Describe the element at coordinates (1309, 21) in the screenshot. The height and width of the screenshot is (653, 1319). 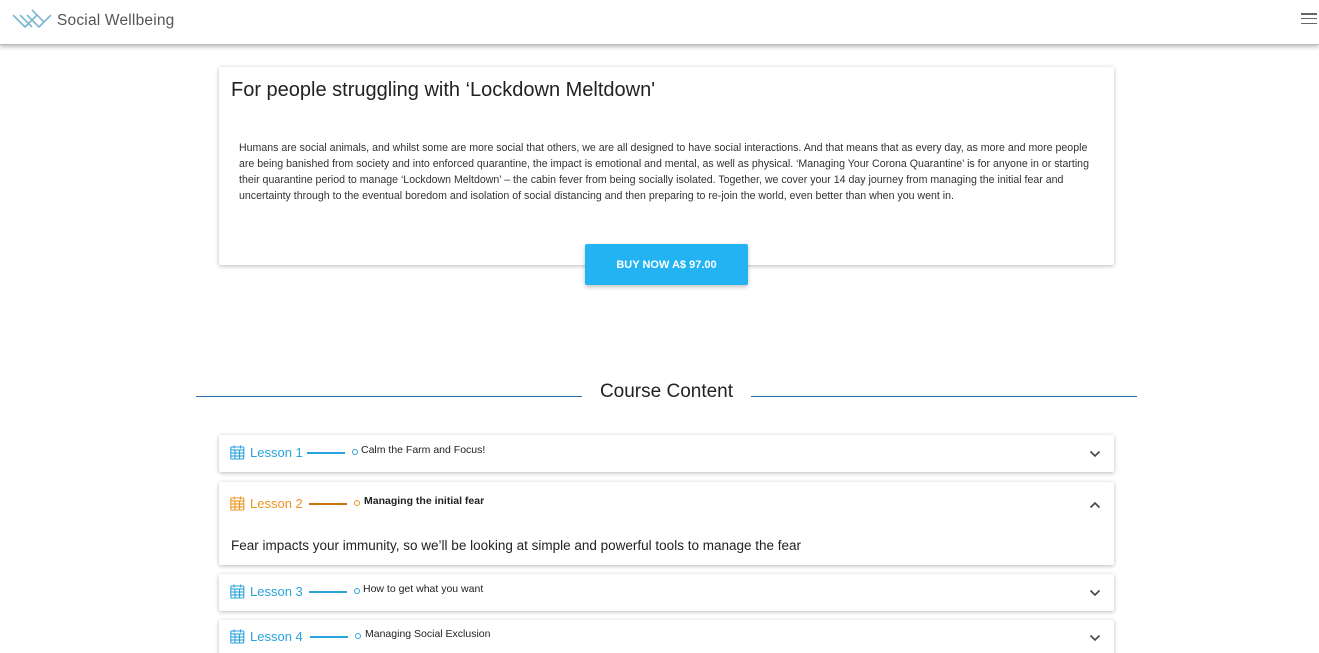
I see `hamburger-menu-icon` at that location.